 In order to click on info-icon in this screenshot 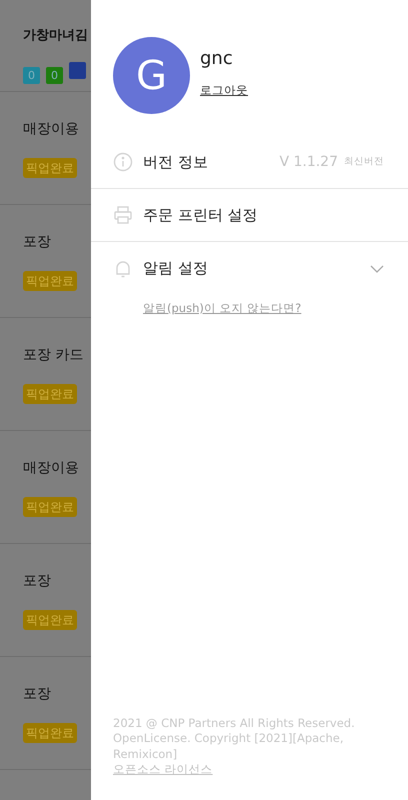, I will do `click(123, 162)`.